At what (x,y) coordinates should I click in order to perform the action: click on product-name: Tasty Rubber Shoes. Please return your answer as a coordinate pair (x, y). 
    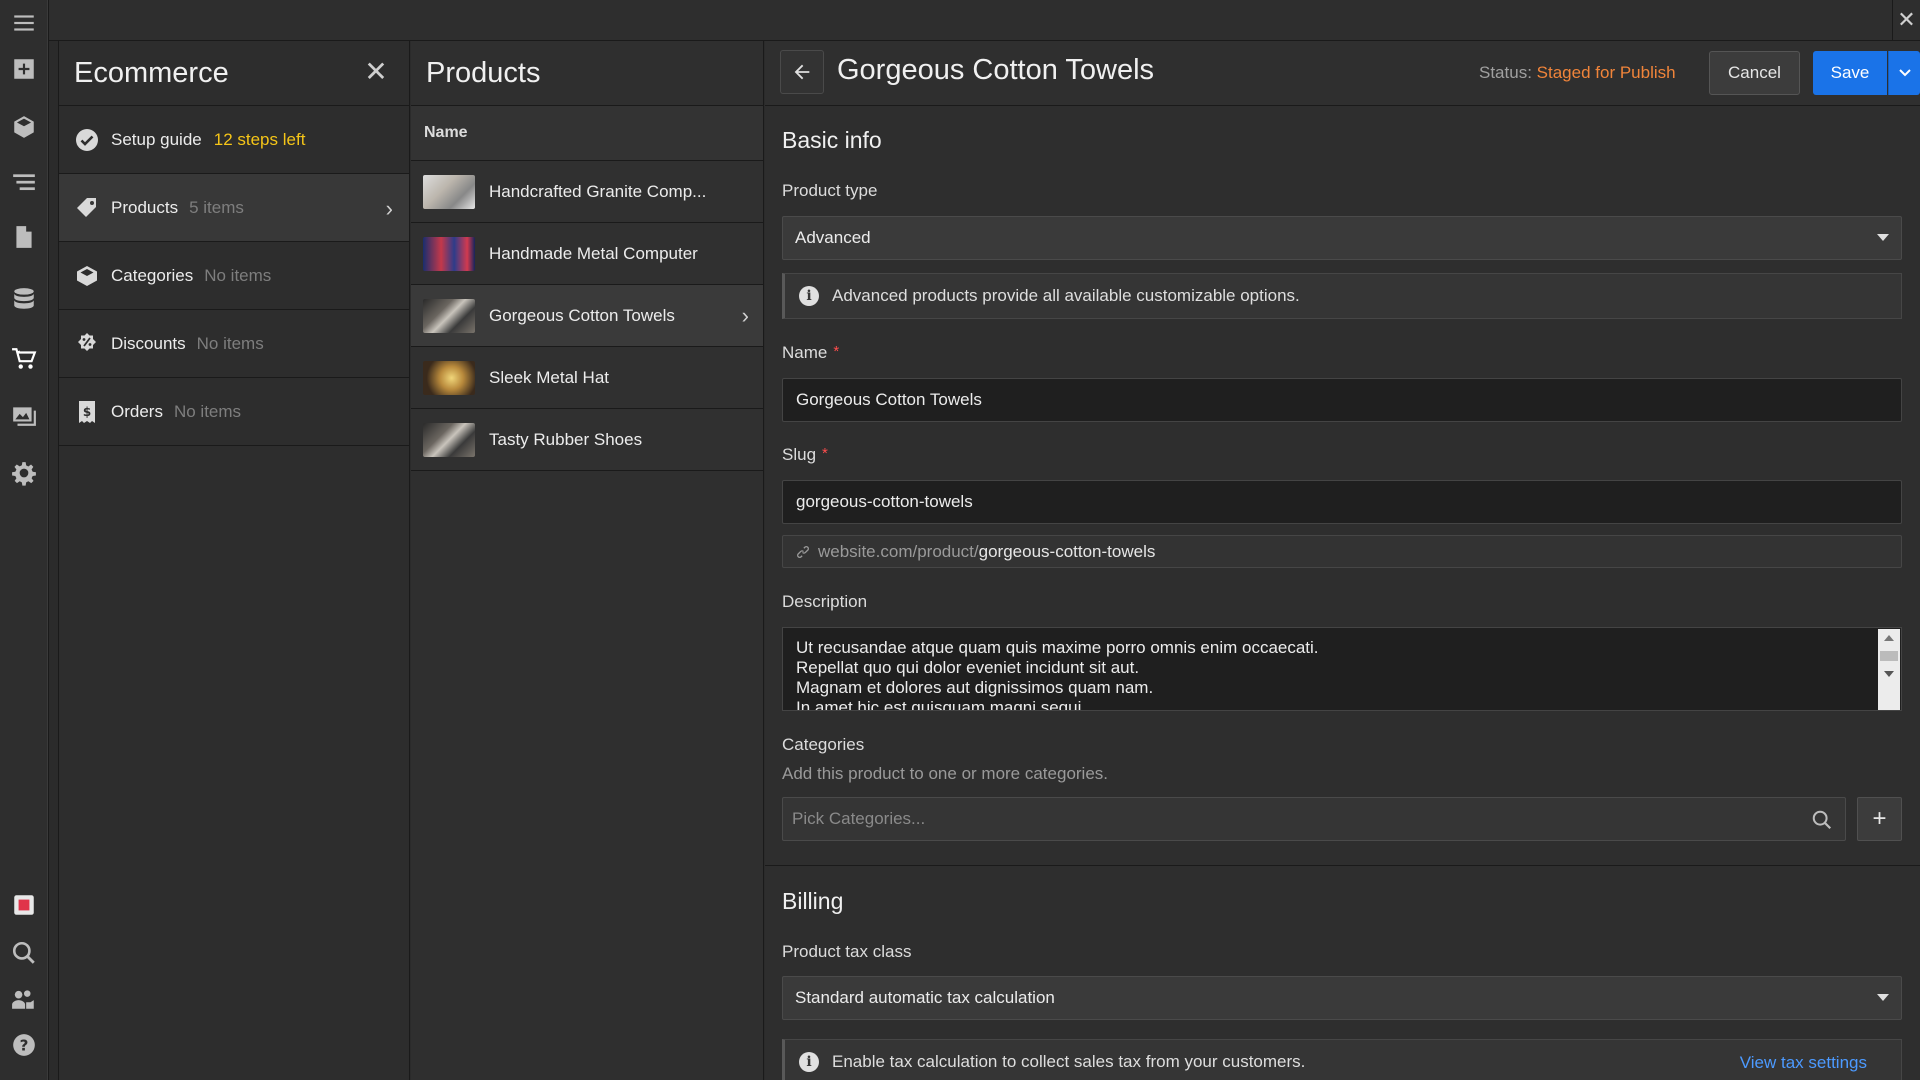
    Looking at the image, I should click on (566, 439).